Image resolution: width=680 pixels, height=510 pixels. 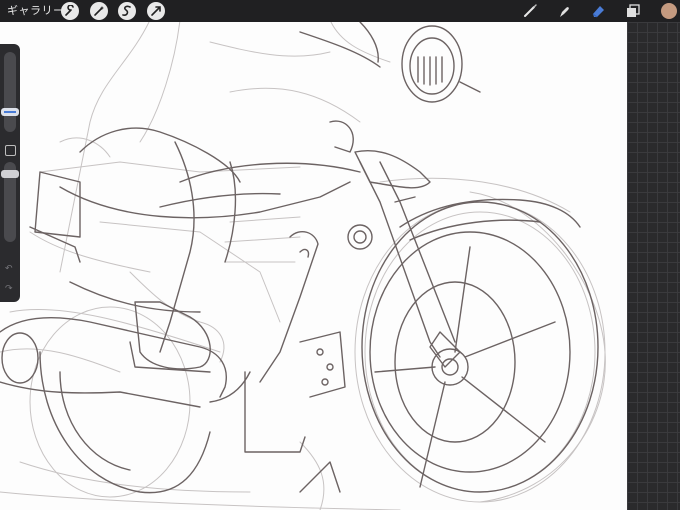 I want to click on magic-wand-icon, so click(x=99, y=11).